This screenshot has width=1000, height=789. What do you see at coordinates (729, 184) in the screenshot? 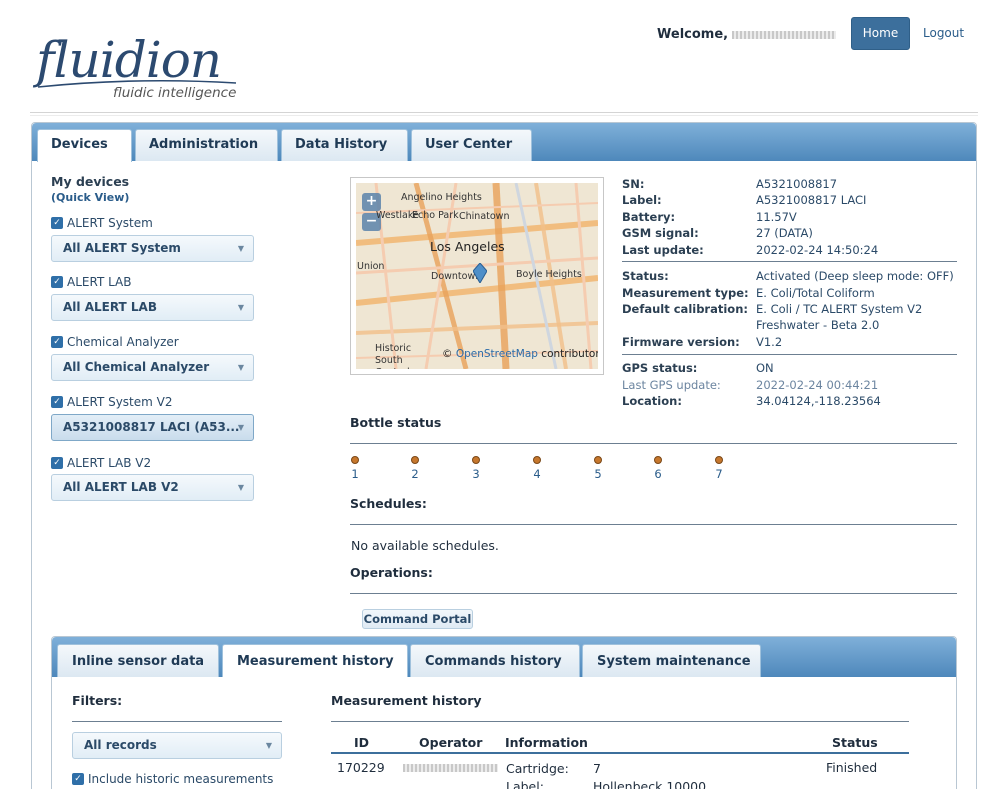
I see `info-sn: SN: A5321008817` at bounding box center [729, 184].